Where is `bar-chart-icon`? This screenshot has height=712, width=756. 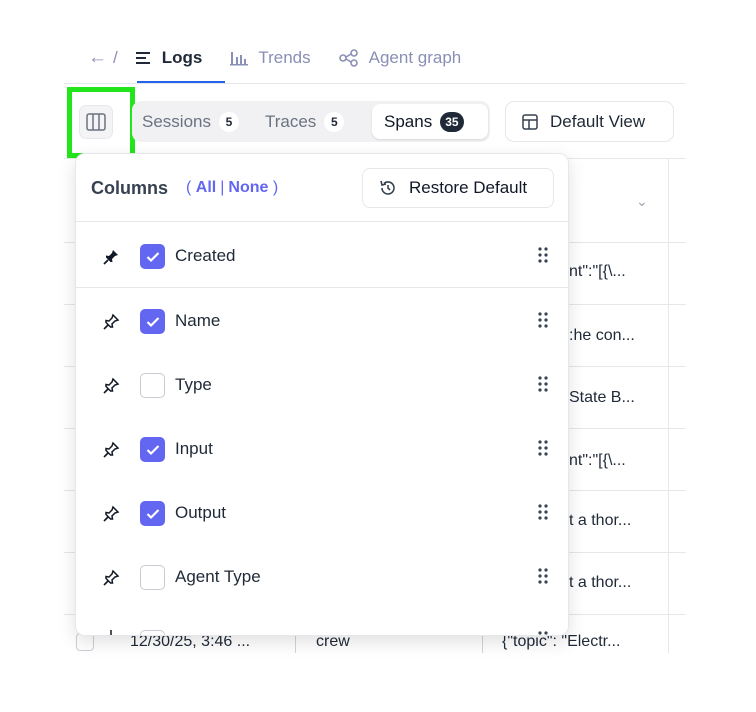 bar-chart-icon is located at coordinates (239, 59).